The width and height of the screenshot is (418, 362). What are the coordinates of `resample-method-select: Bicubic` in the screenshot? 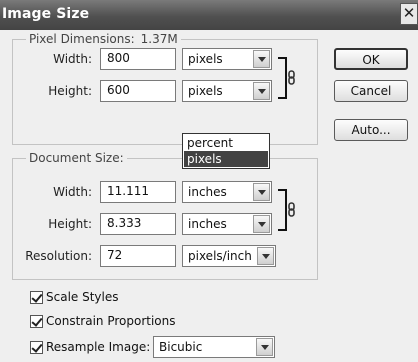 It's located at (214, 347).